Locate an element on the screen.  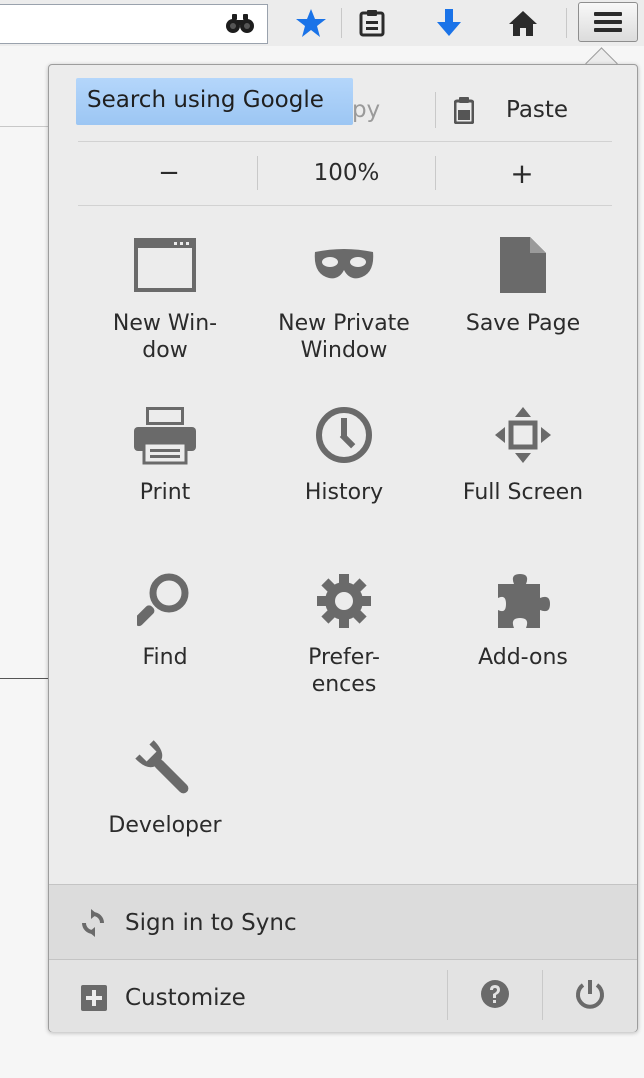
help-button is located at coordinates (495, 996).